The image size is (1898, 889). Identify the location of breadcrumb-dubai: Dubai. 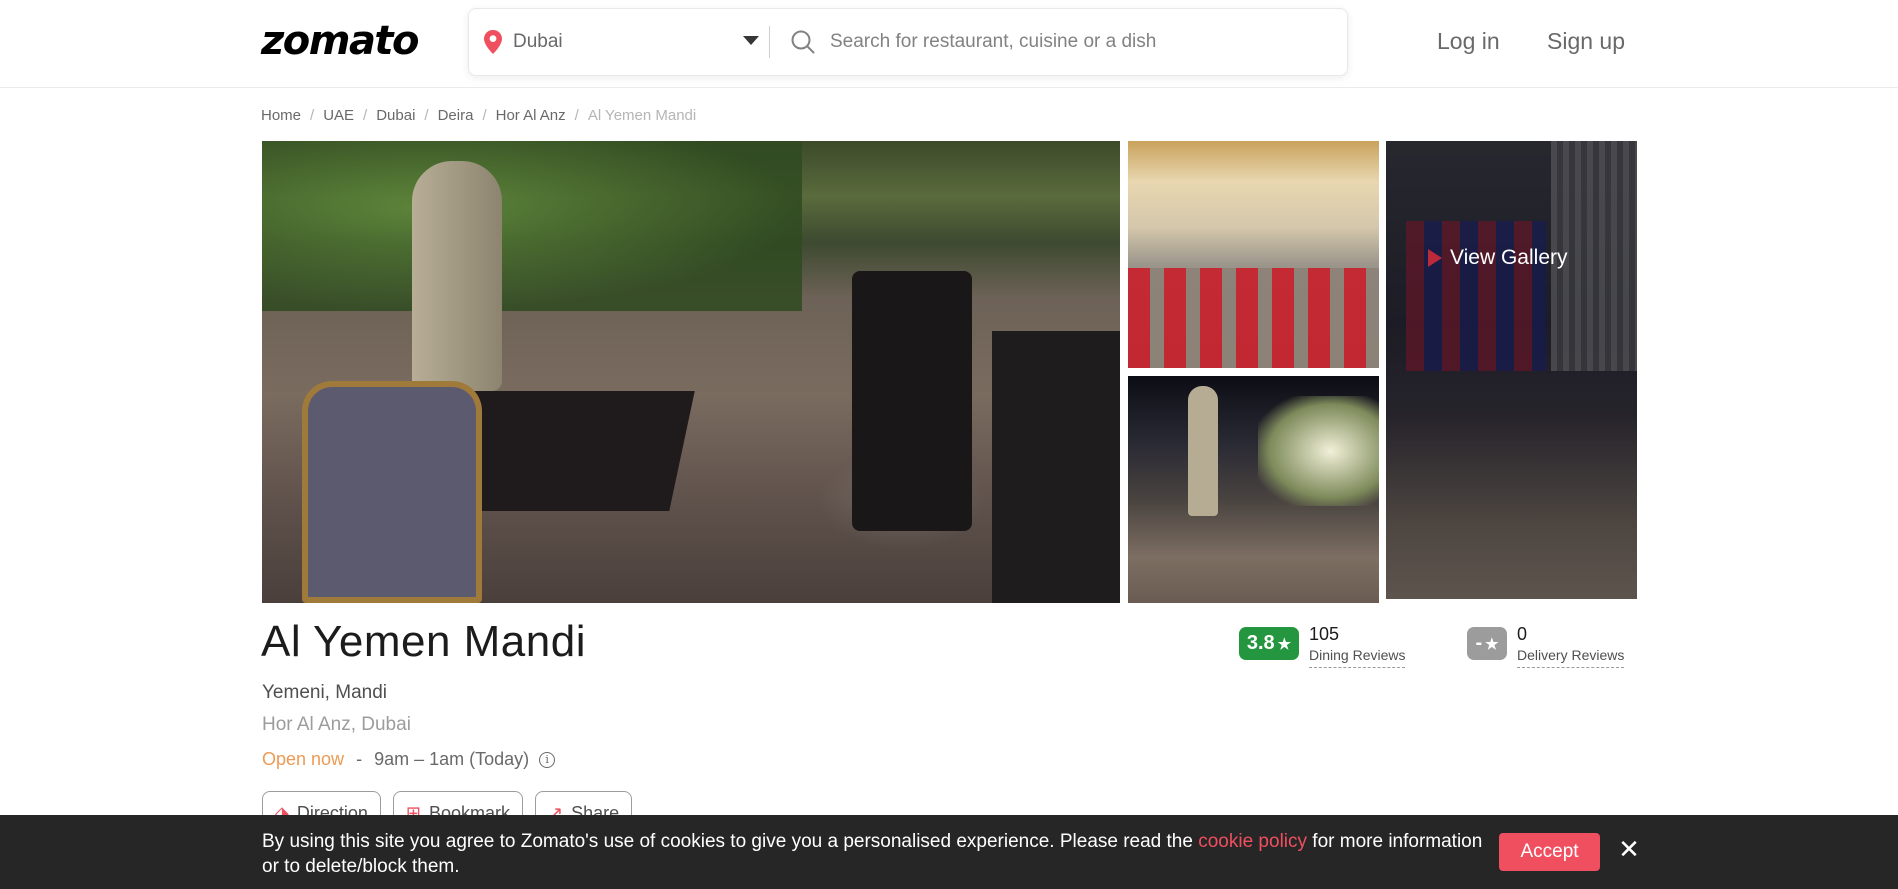
(395, 115).